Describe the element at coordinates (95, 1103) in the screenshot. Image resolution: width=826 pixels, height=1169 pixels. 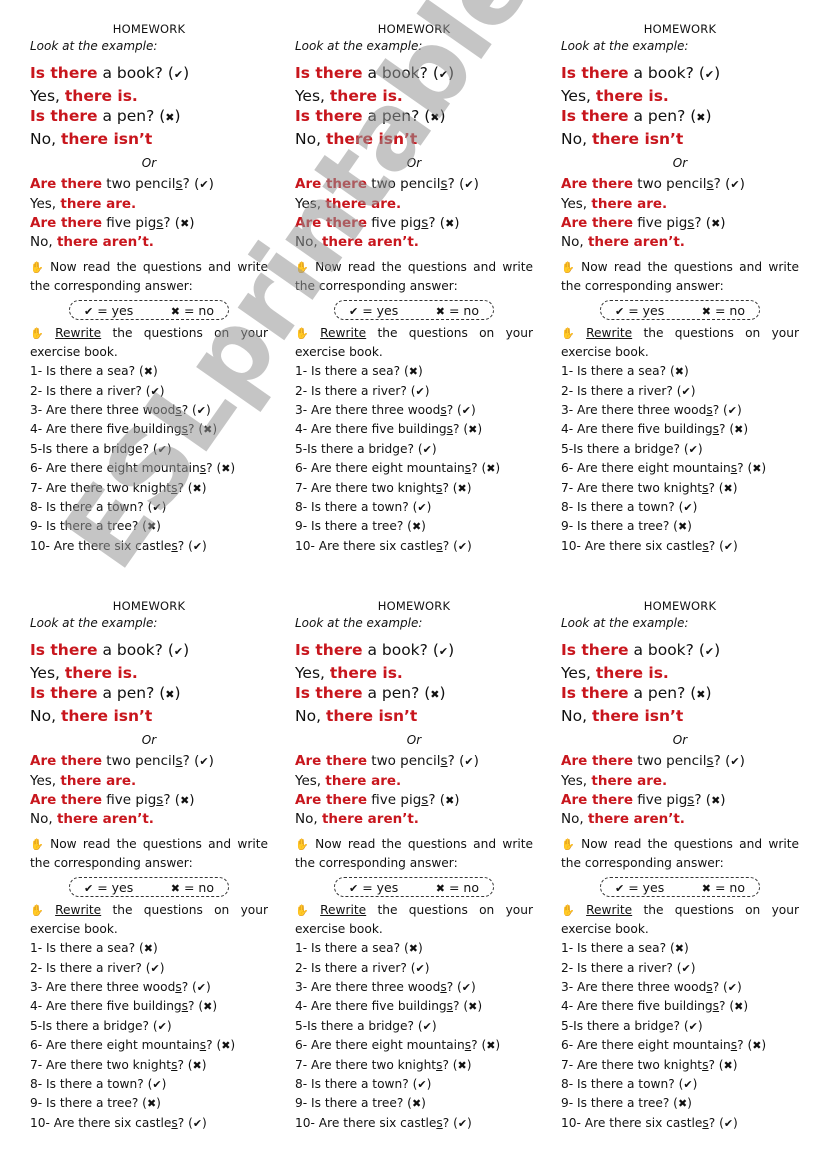
I see `question-item: 9- Is there a tree? (✖)` at that location.